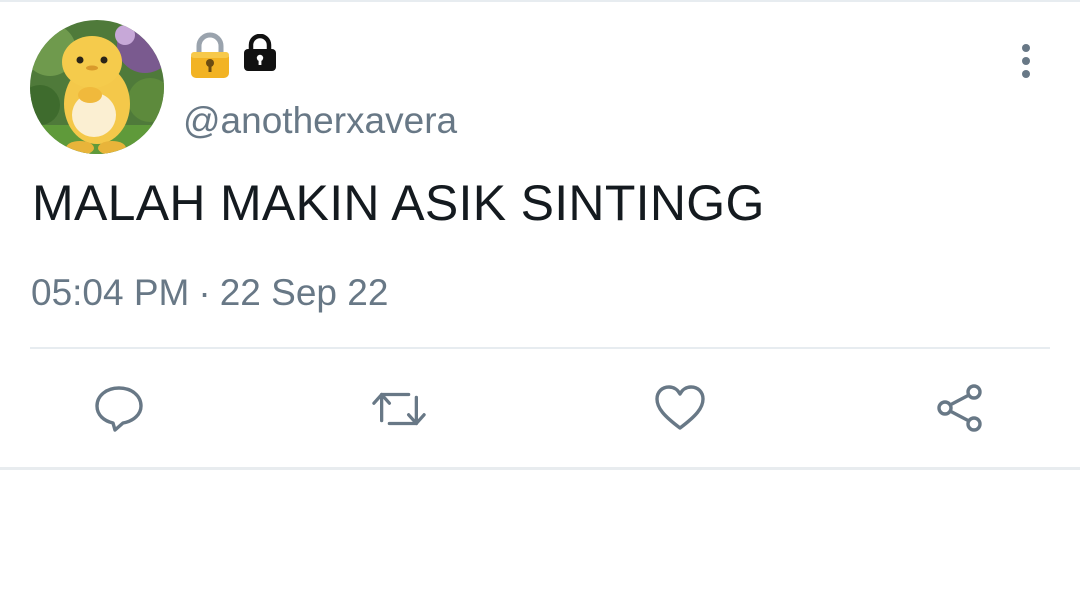  I want to click on black-lock-icon, so click(260, 52).